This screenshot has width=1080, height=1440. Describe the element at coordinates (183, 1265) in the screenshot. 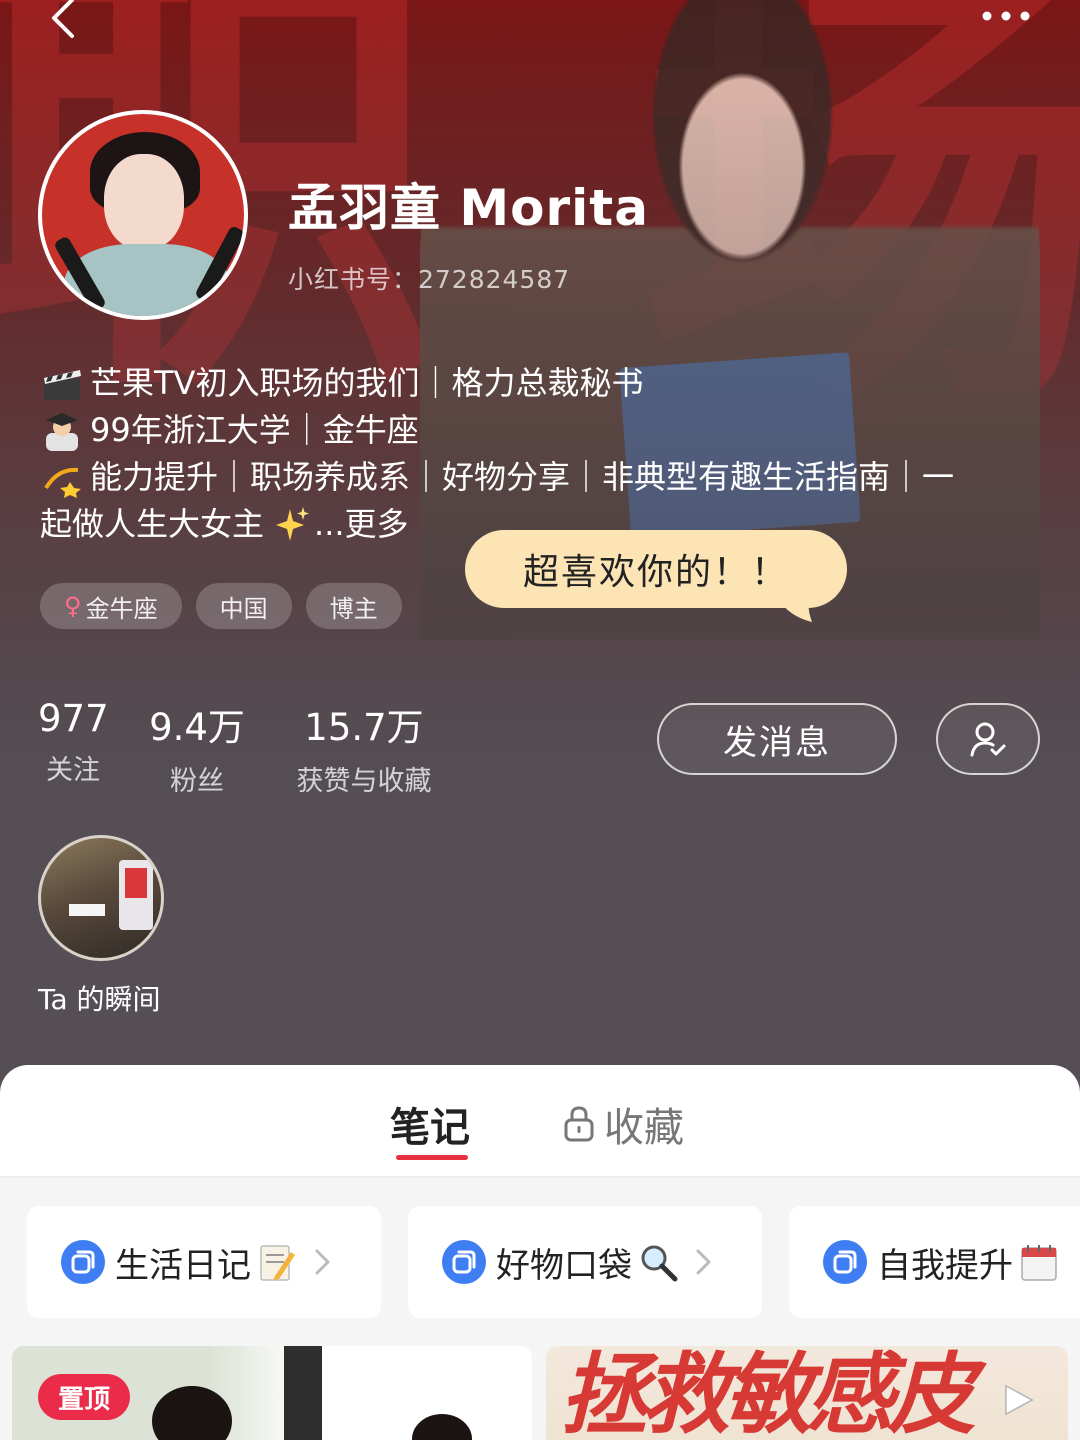

I see `album-title: 生活日记` at that location.